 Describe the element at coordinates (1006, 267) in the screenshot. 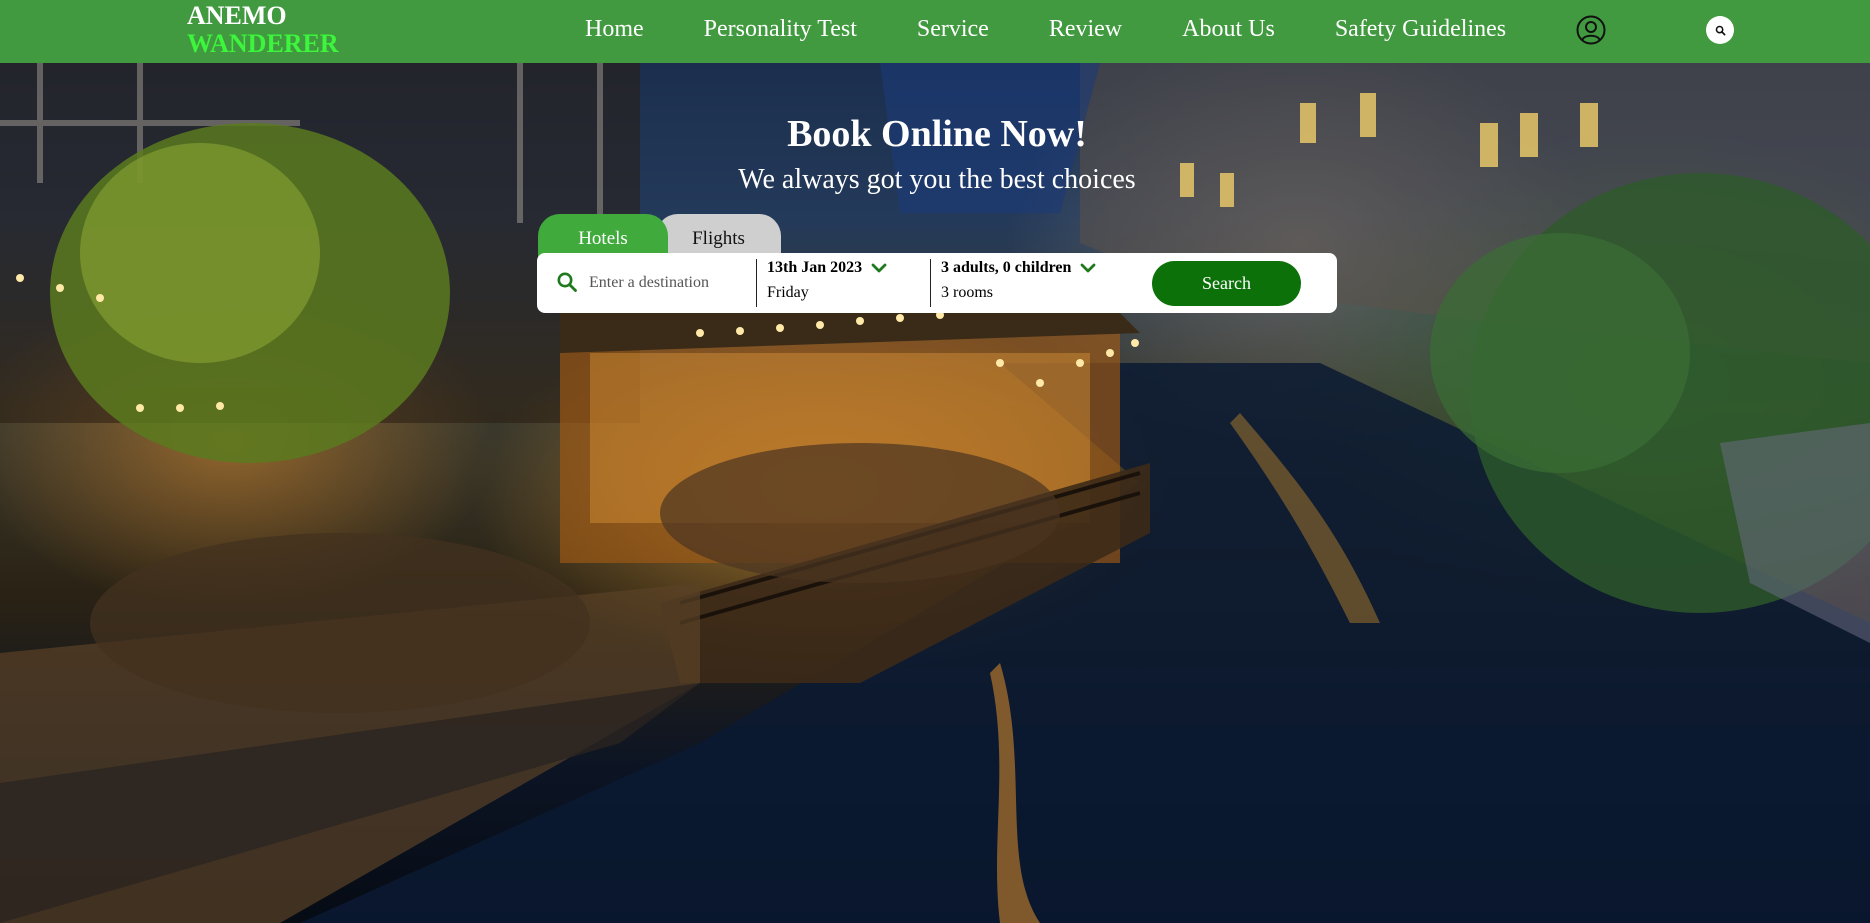

I see `guests-value: 3 adults, 0 children` at that location.